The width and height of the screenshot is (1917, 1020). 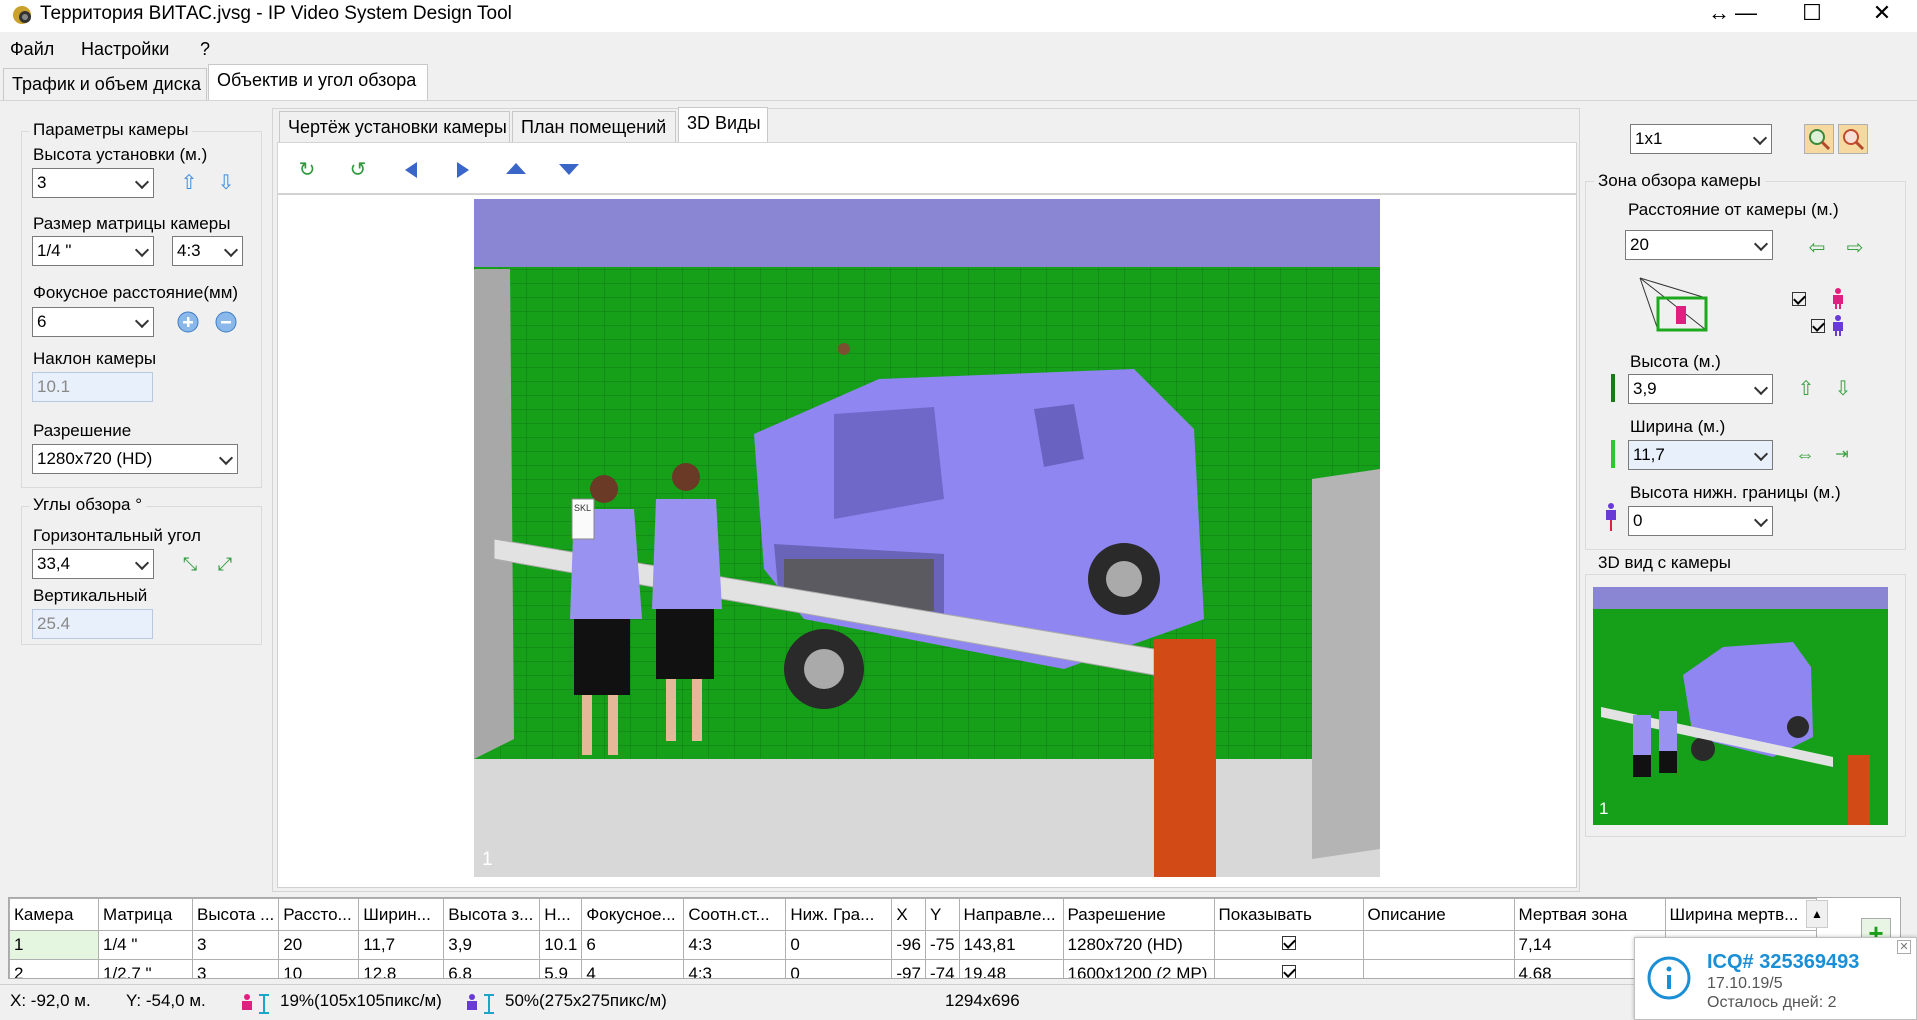 What do you see at coordinates (1853, 139) in the screenshot?
I see `zoom-view-out-button` at bounding box center [1853, 139].